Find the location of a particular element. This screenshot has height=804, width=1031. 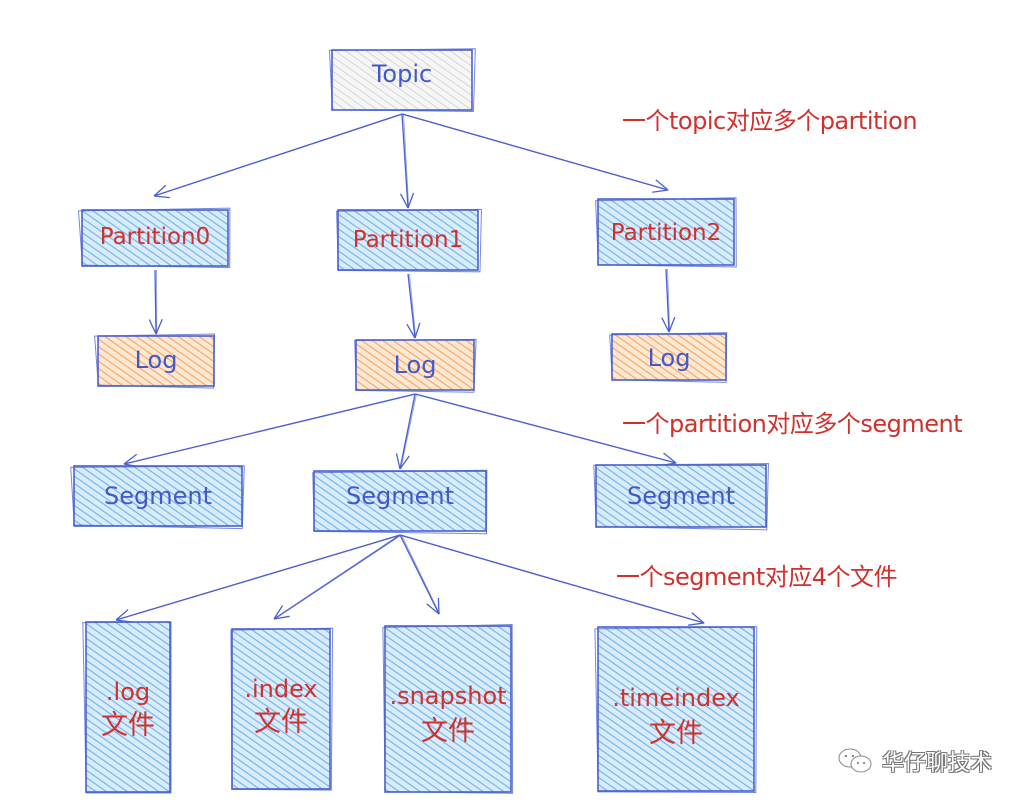

file1-box is located at coordinates (282, 709).